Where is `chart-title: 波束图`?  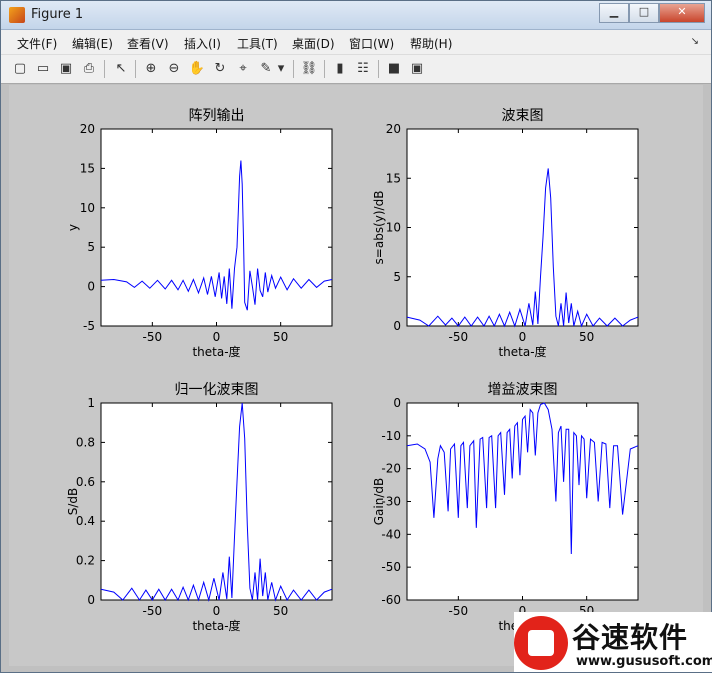 chart-title: 波束图 is located at coordinates (523, 116).